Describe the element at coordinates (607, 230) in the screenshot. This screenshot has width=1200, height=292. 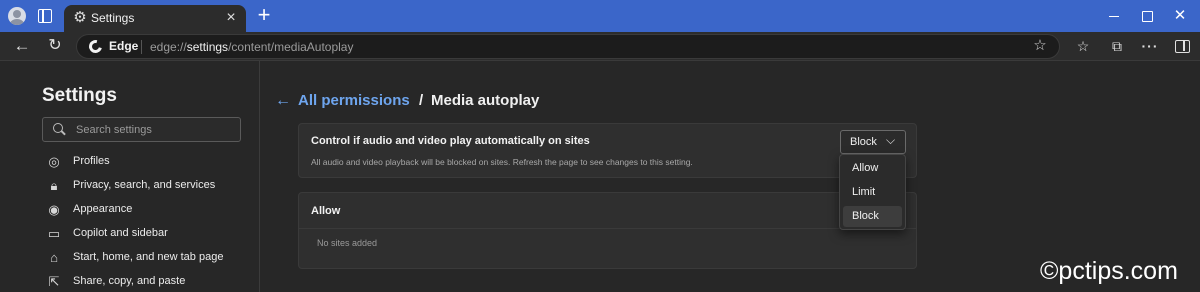
I see `allow-list-card: Allow No sites added` at that location.